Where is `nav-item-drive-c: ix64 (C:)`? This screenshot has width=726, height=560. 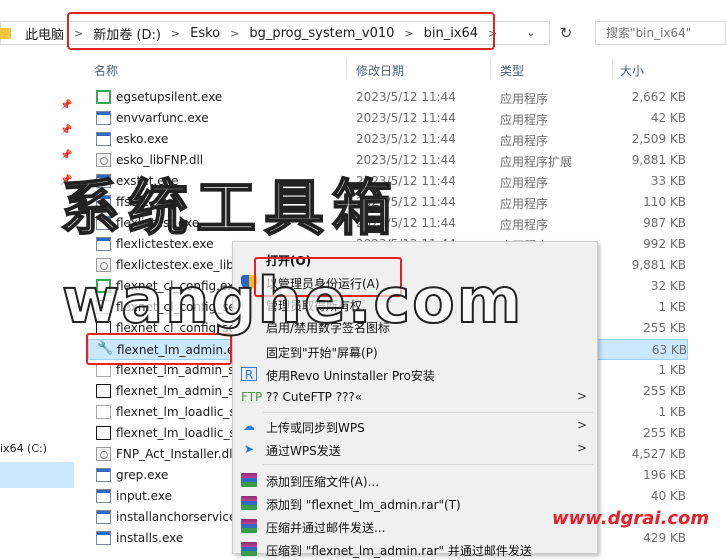 nav-item-drive-c: ix64 (C:) is located at coordinates (23, 448).